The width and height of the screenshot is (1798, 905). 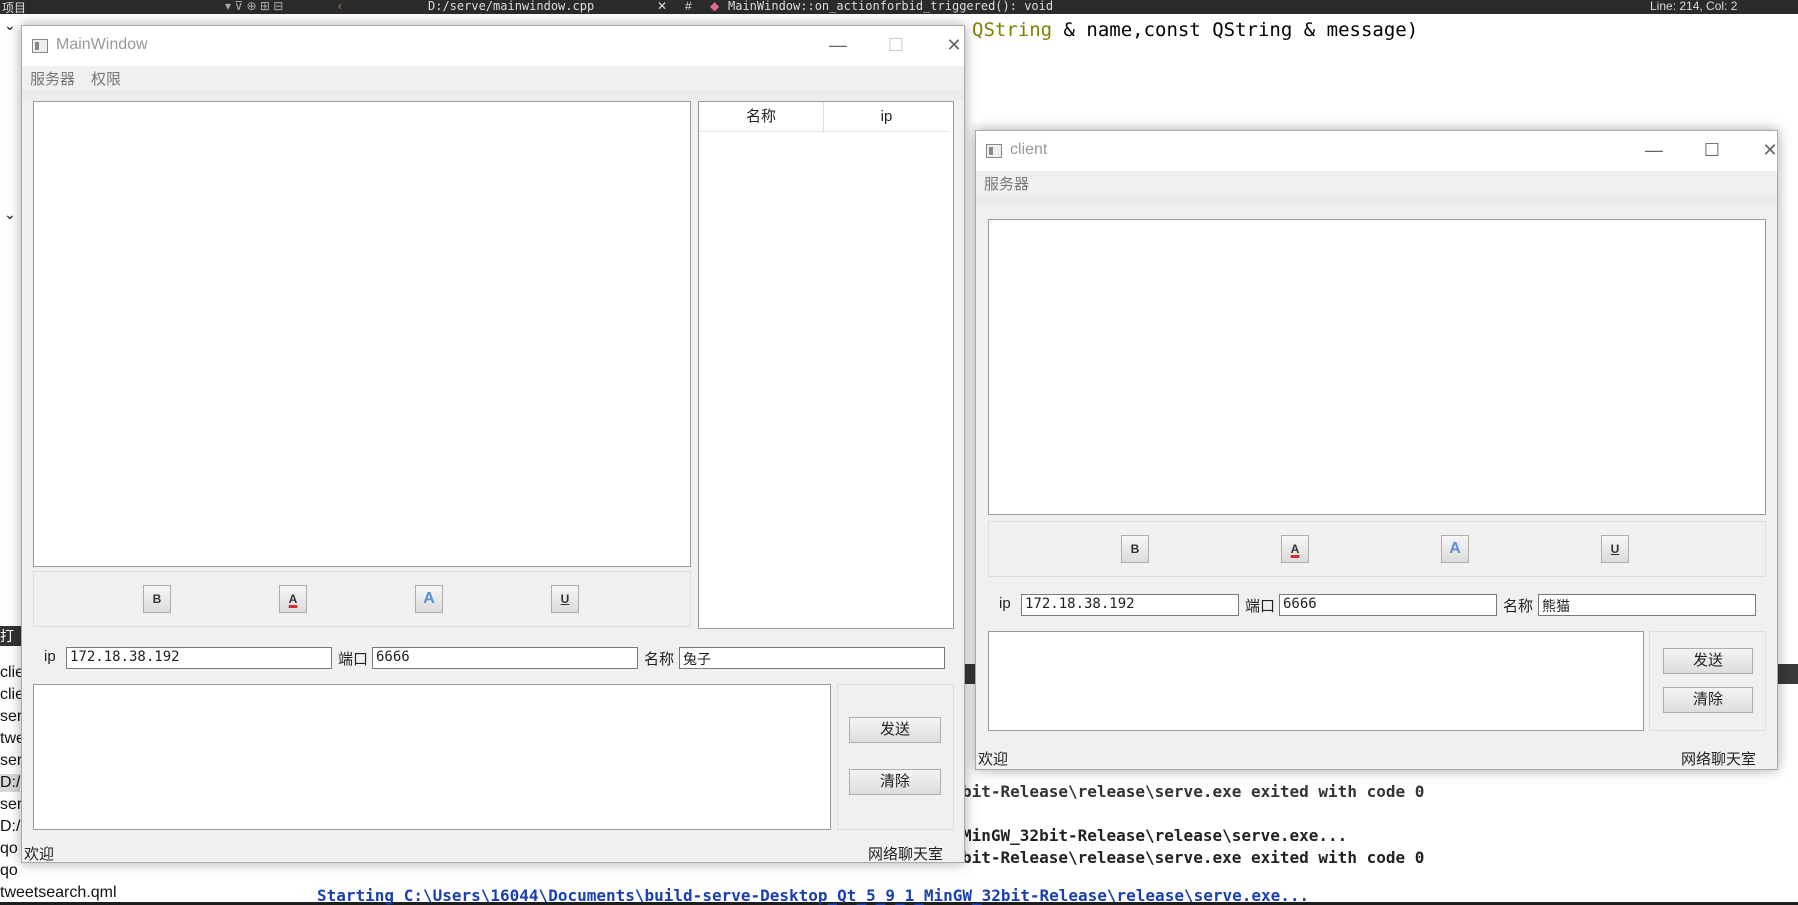 I want to click on menu-permission: 权限, so click(x=106, y=79).